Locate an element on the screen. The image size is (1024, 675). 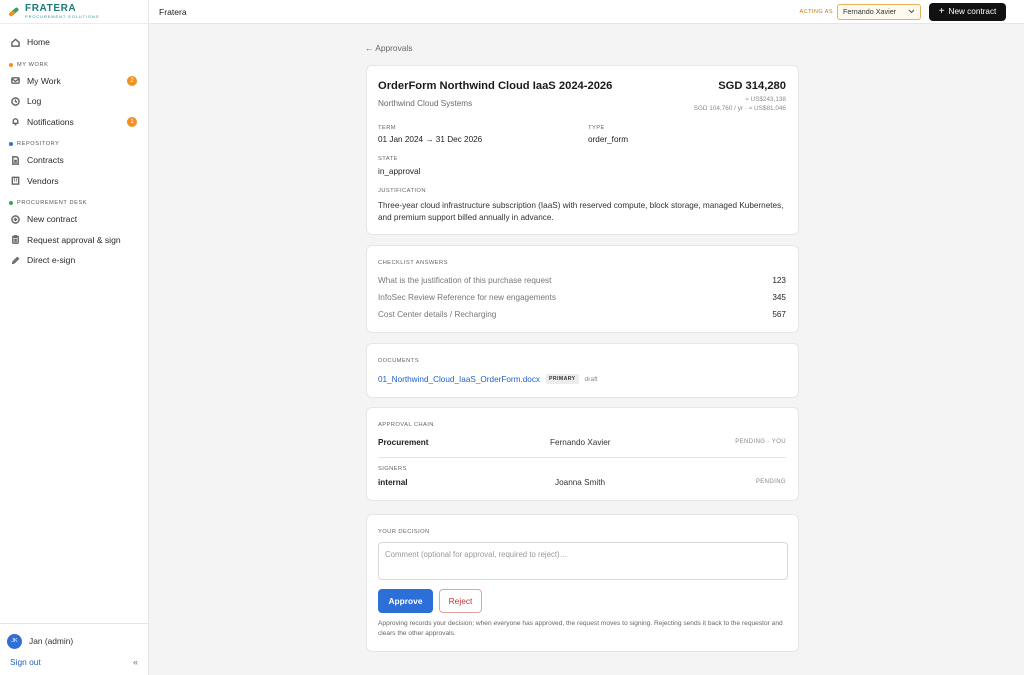
checklist-answer: 123 is located at coordinates (779, 280).